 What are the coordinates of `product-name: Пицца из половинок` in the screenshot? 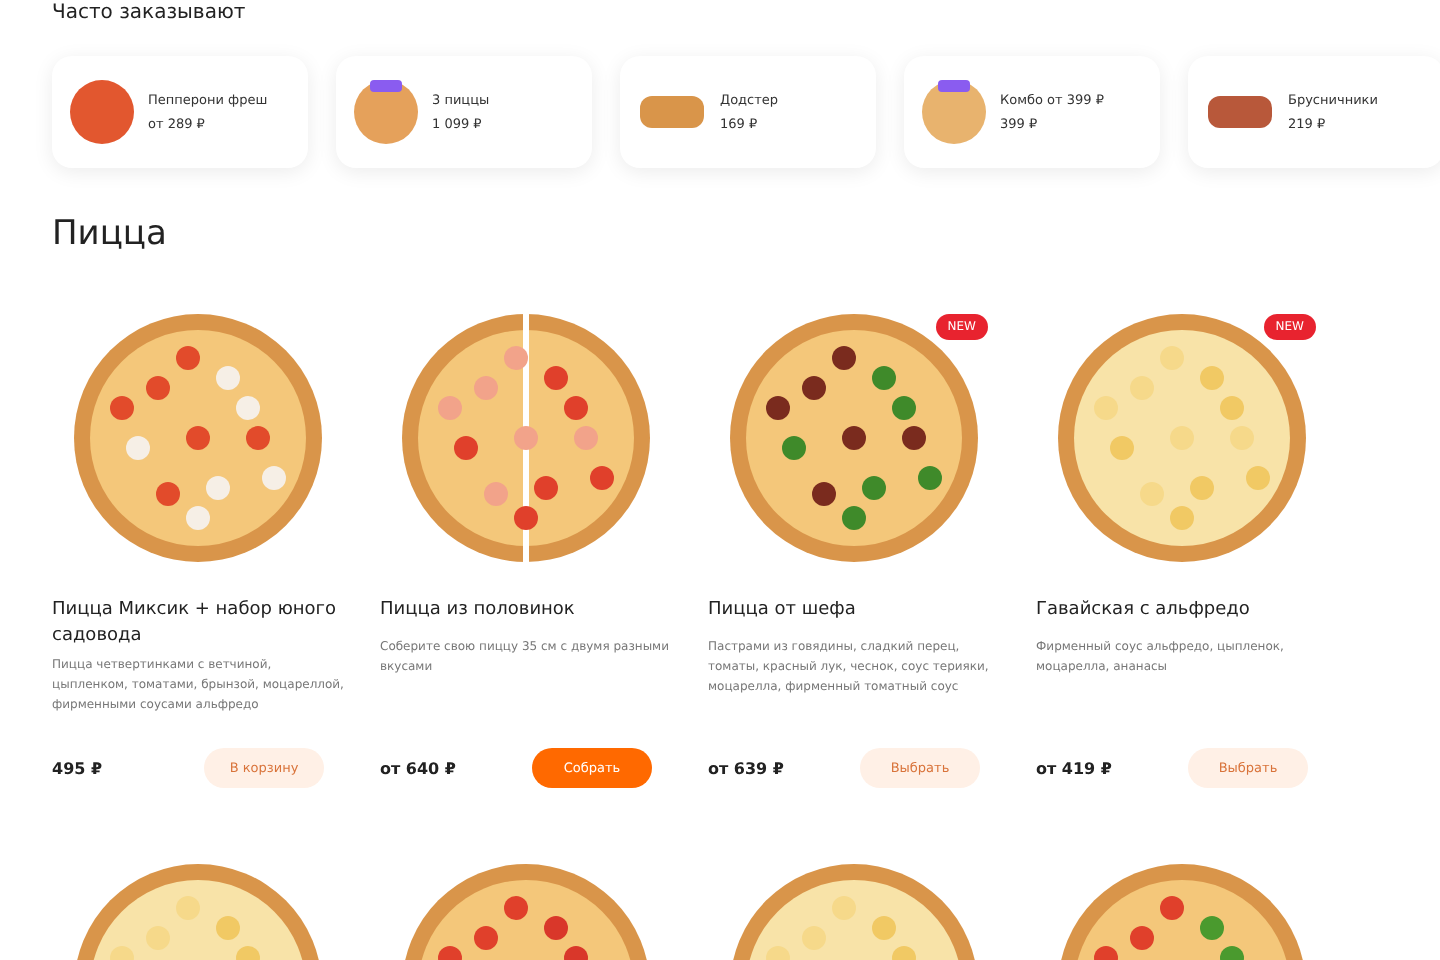 It's located at (478, 611).